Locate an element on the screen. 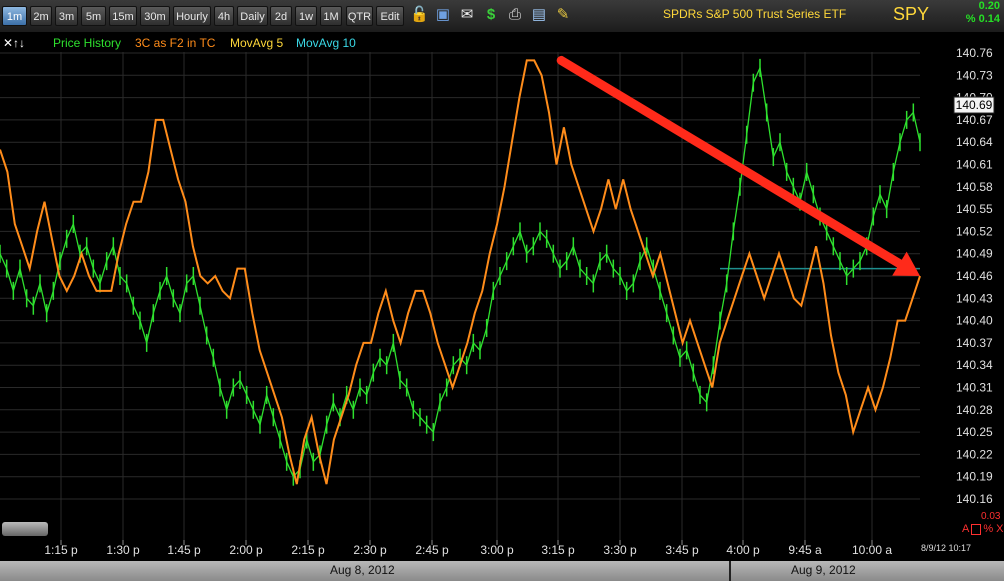  y-tick-label: 140.61 is located at coordinates (974, 165).